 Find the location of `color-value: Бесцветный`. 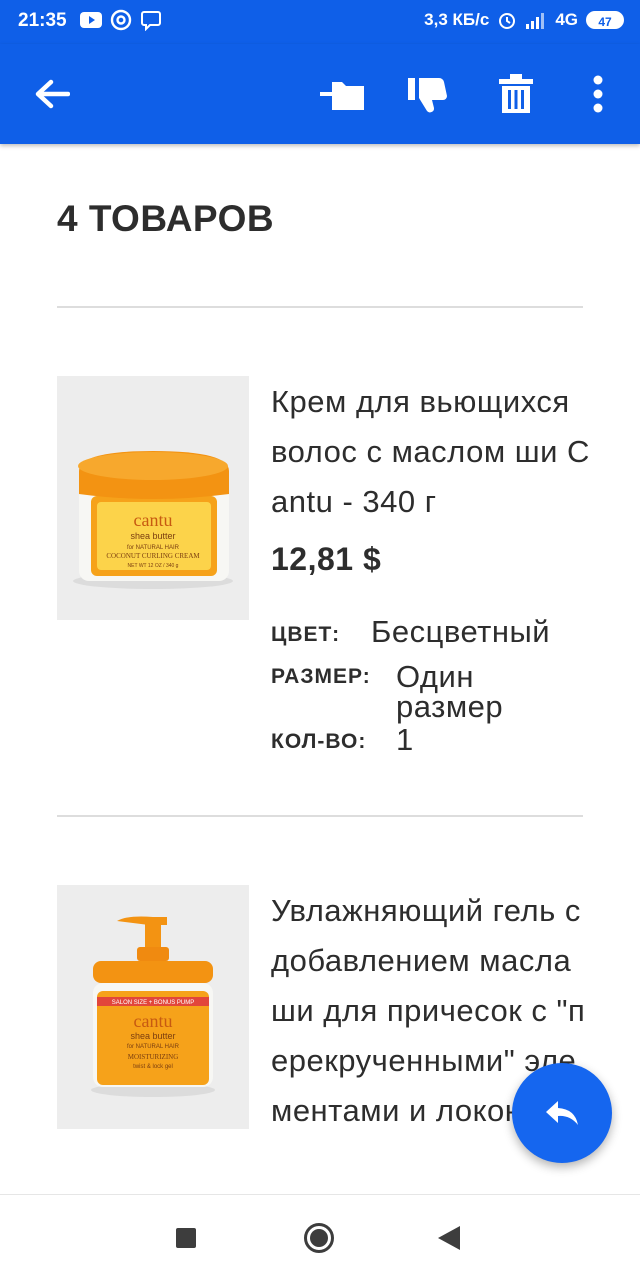

color-value: Бесцветный is located at coordinates (461, 631).